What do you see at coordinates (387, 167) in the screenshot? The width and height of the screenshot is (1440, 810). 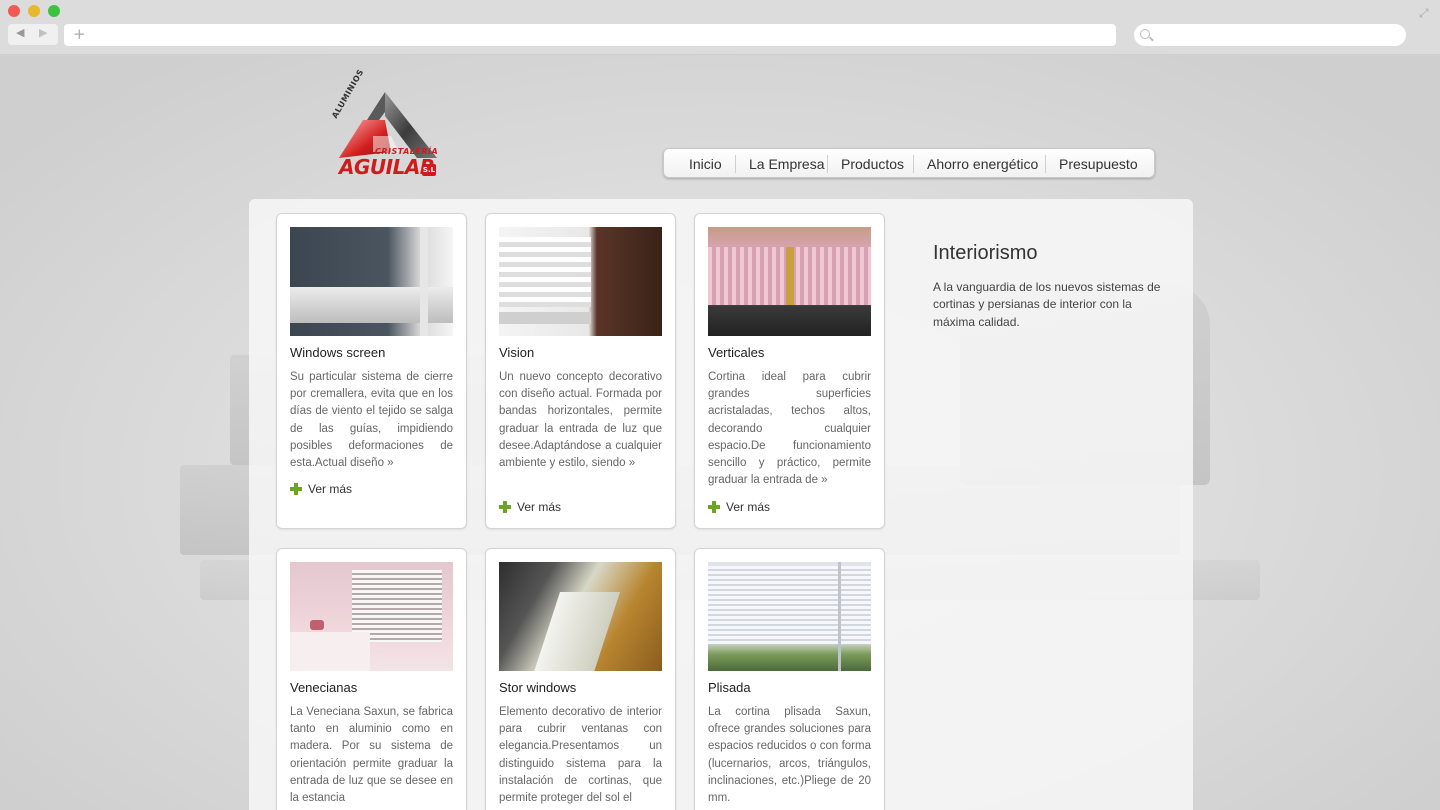 I see `logo-wordmark: AGUILAR` at bounding box center [387, 167].